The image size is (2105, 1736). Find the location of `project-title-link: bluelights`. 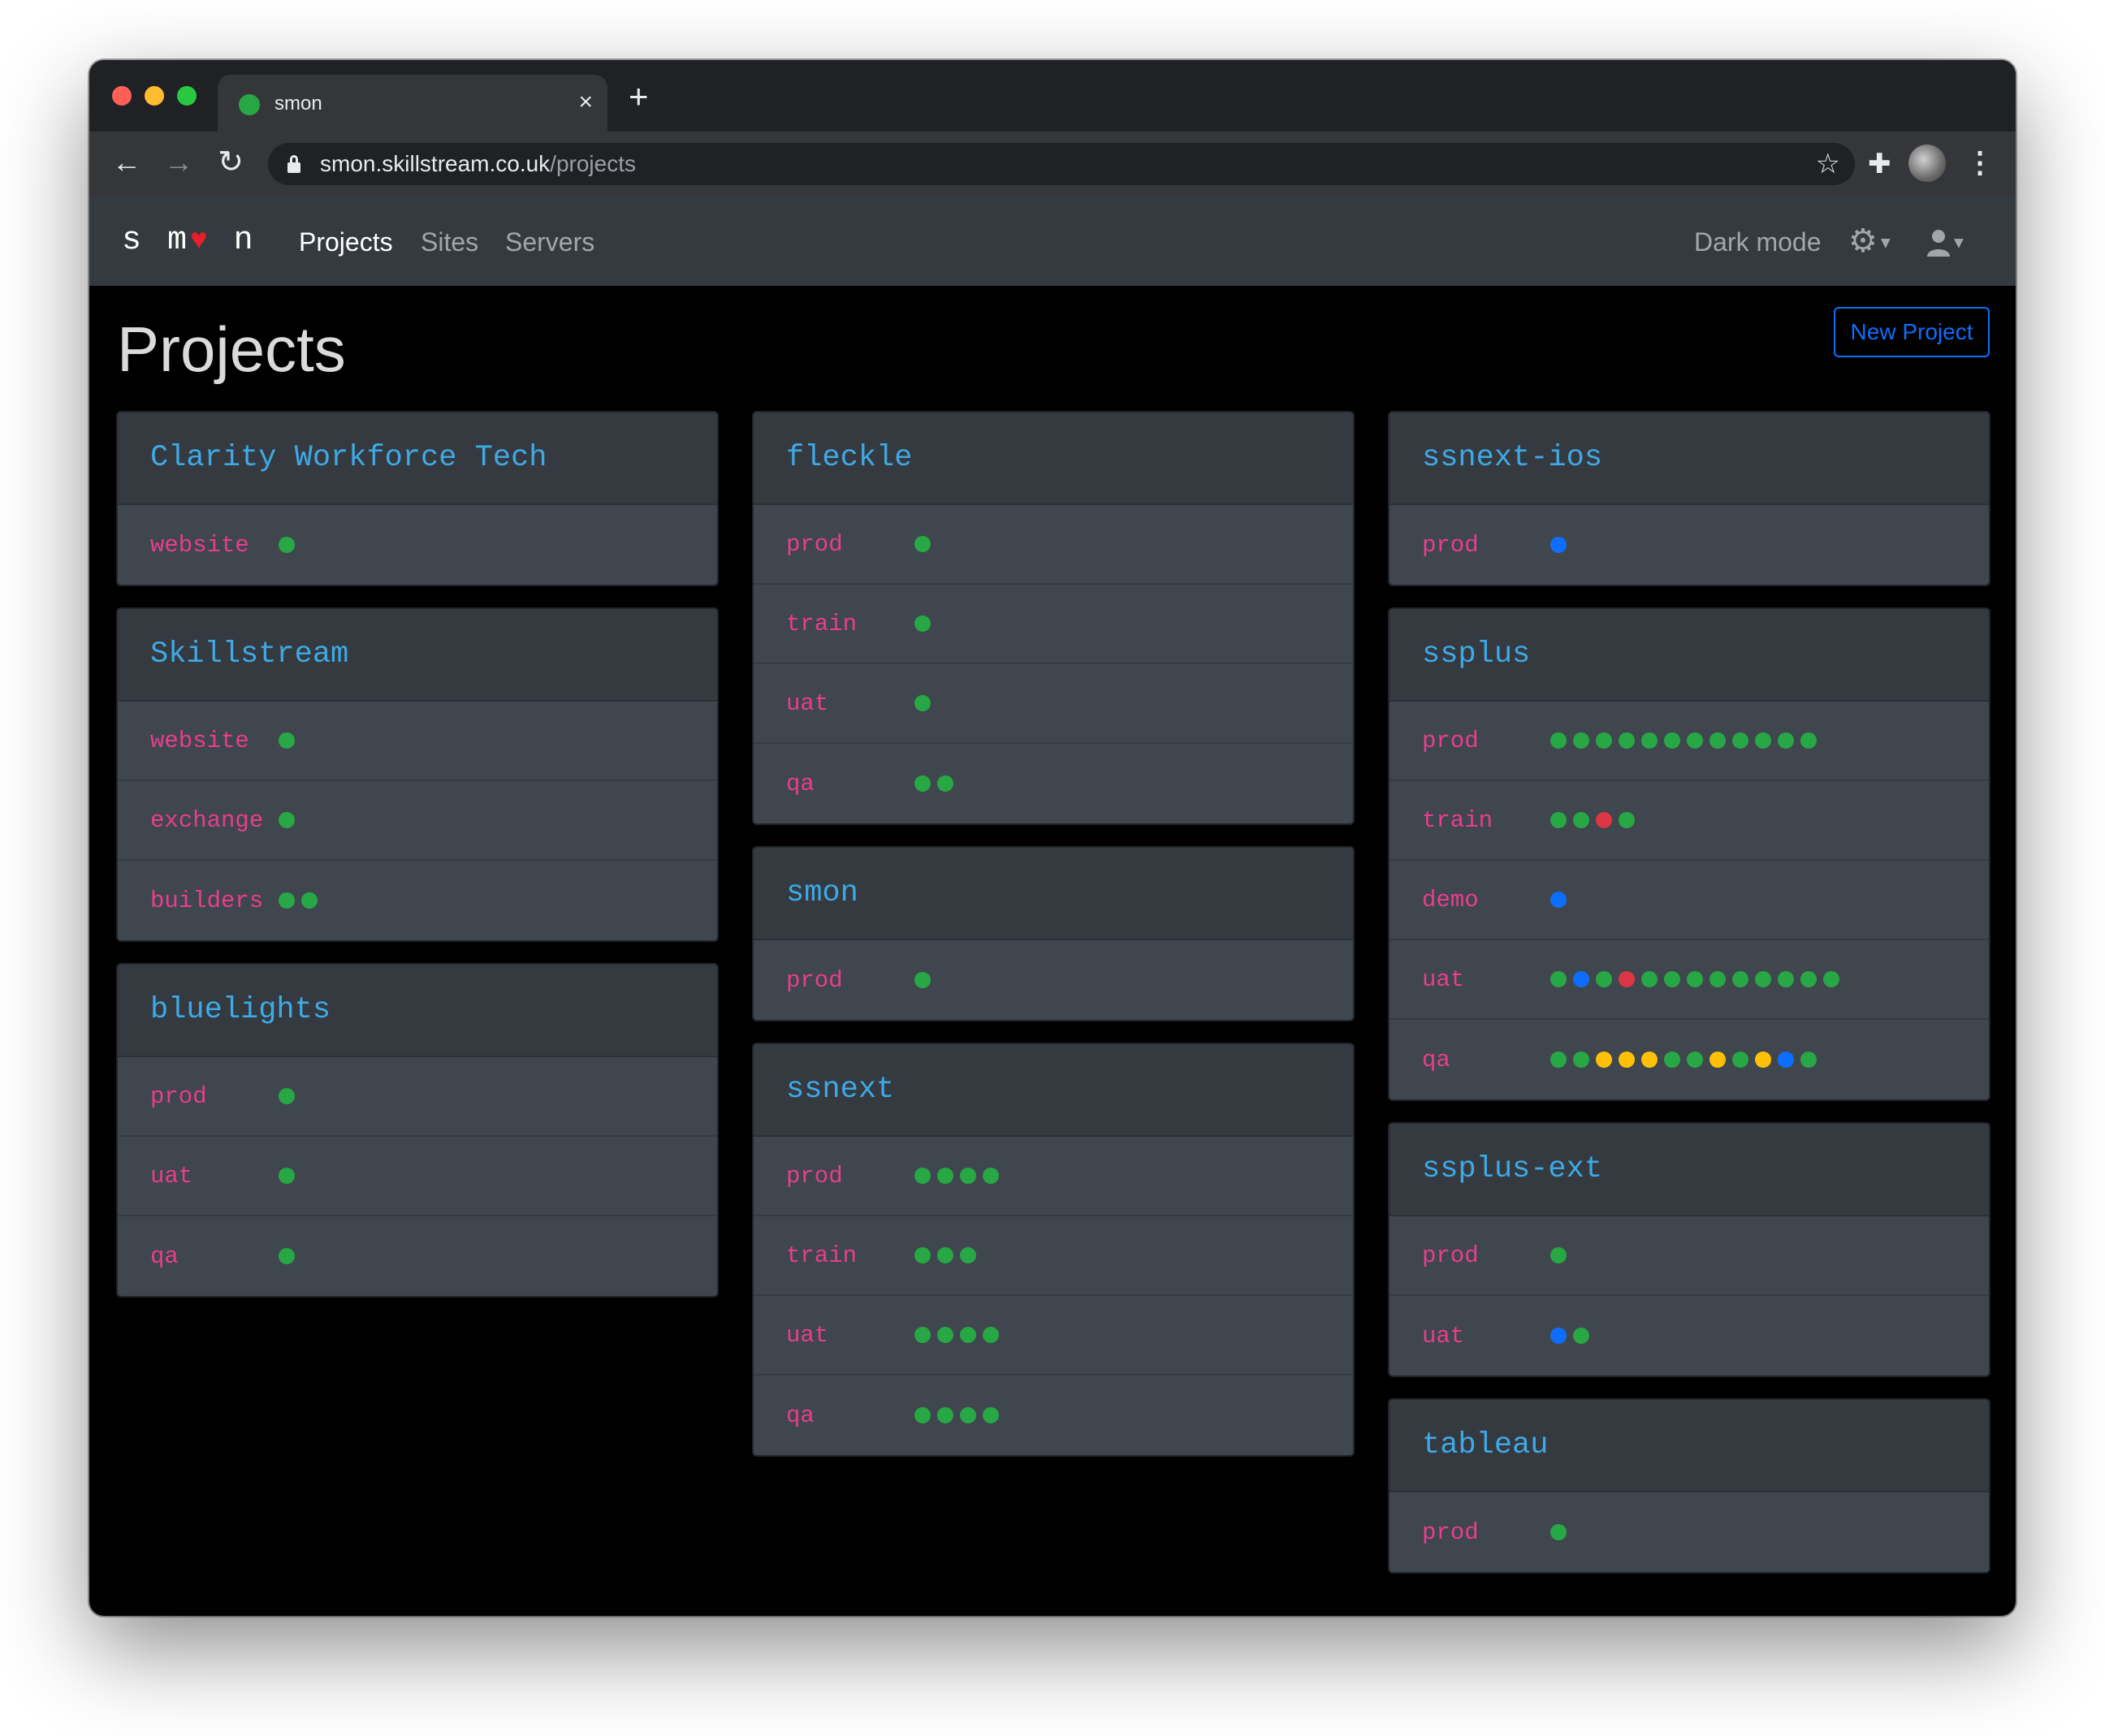

project-title-link: bluelights is located at coordinates (240, 1010).